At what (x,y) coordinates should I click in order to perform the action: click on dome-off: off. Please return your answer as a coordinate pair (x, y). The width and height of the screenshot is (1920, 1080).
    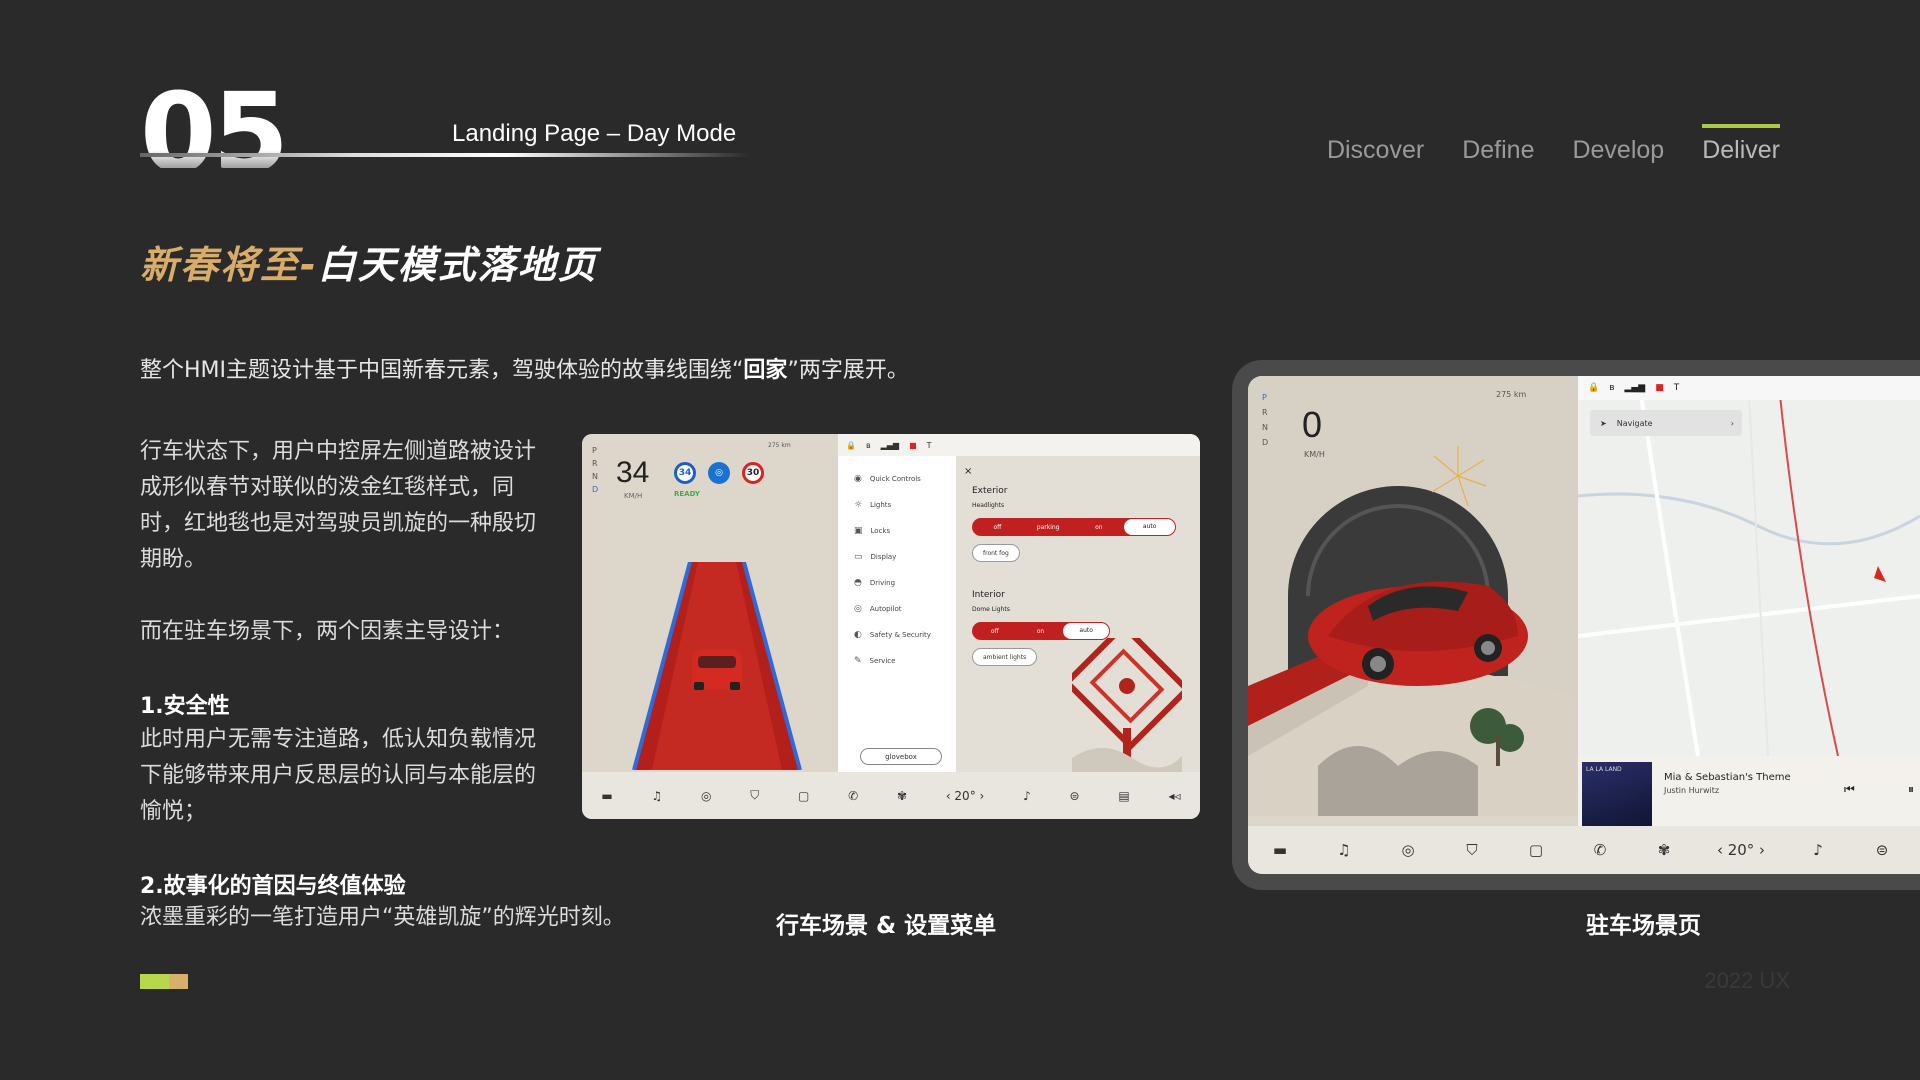
    Looking at the image, I should click on (995, 631).